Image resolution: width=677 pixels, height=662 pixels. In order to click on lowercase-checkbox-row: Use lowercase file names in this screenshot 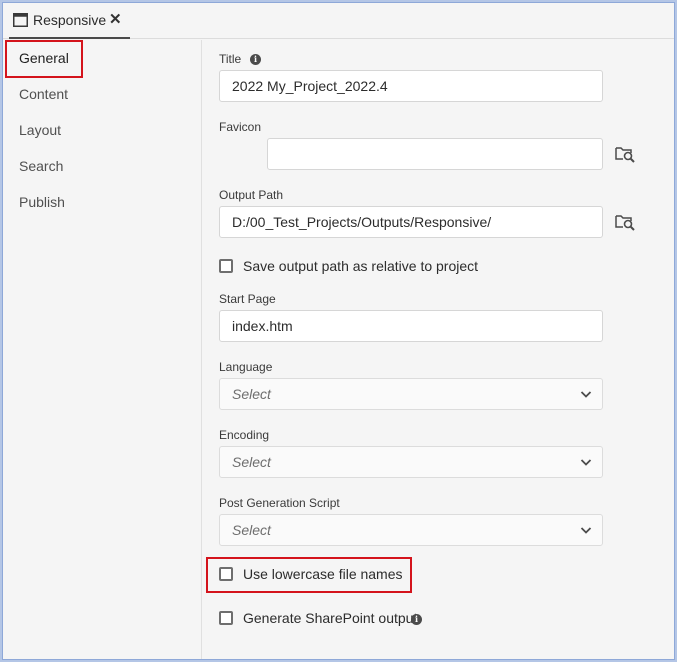, I will do `click(311, 575)`.